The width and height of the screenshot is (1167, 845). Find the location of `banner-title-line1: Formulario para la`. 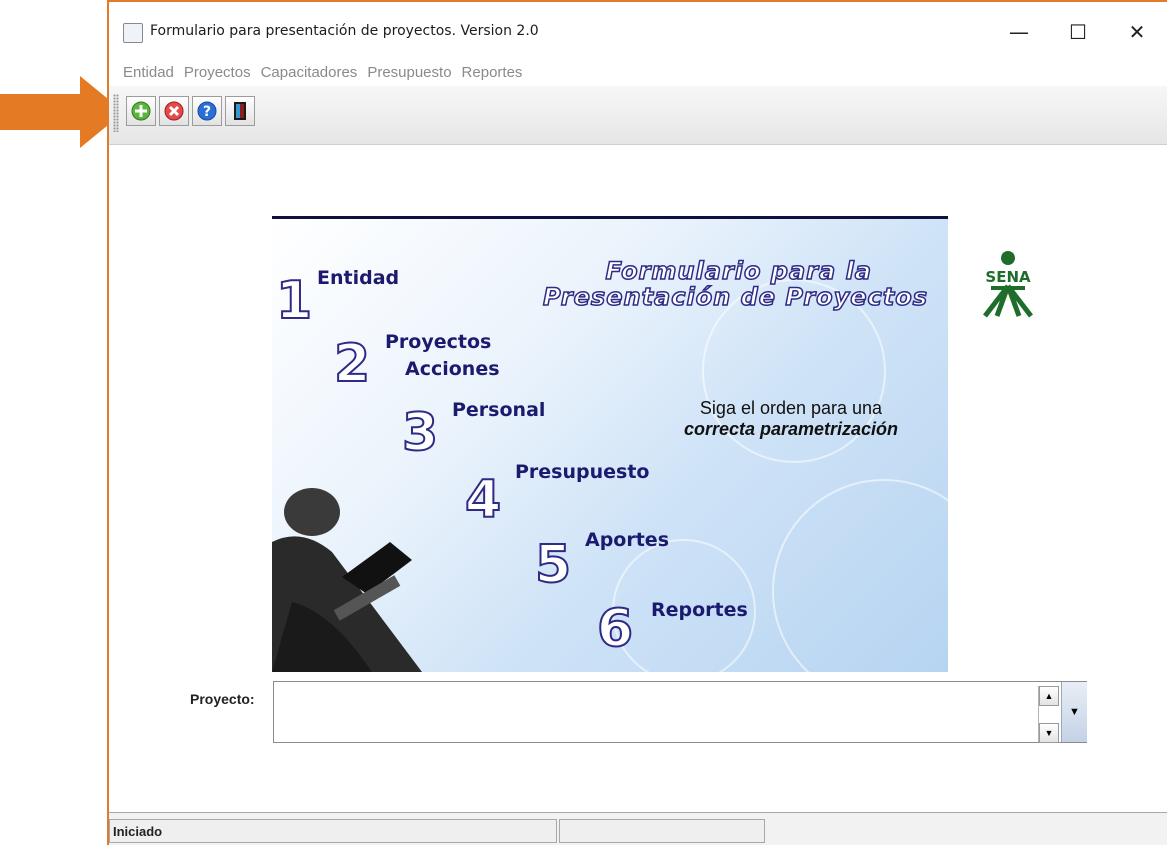

banner-title-line1: Formulario para la is located at coordinates (738, 271).